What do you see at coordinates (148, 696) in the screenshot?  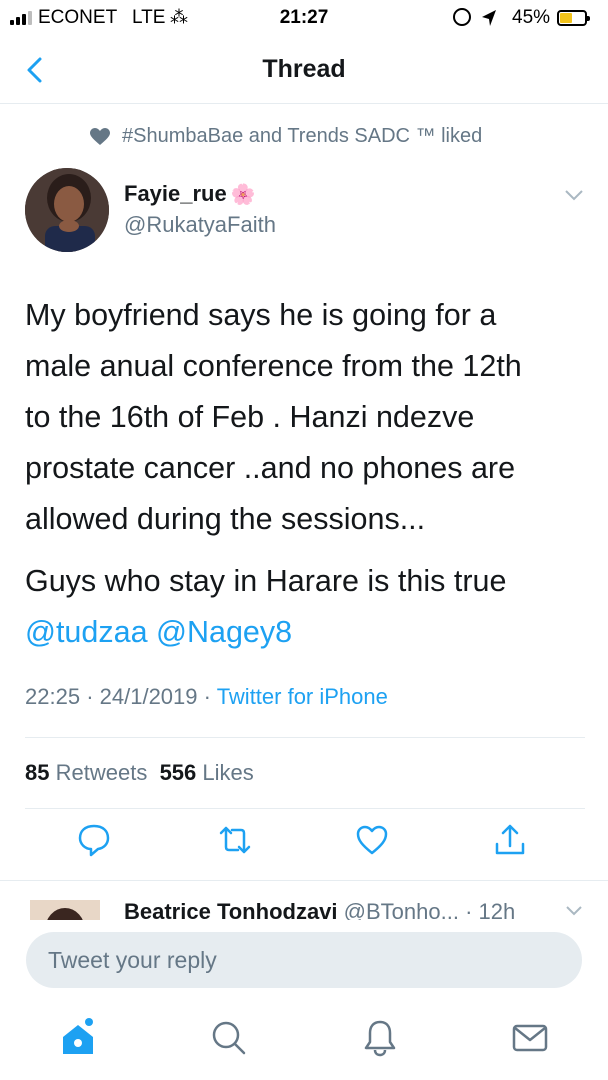 I see `tweet-date: 24/1/2019` at bounding box center [148, 696].